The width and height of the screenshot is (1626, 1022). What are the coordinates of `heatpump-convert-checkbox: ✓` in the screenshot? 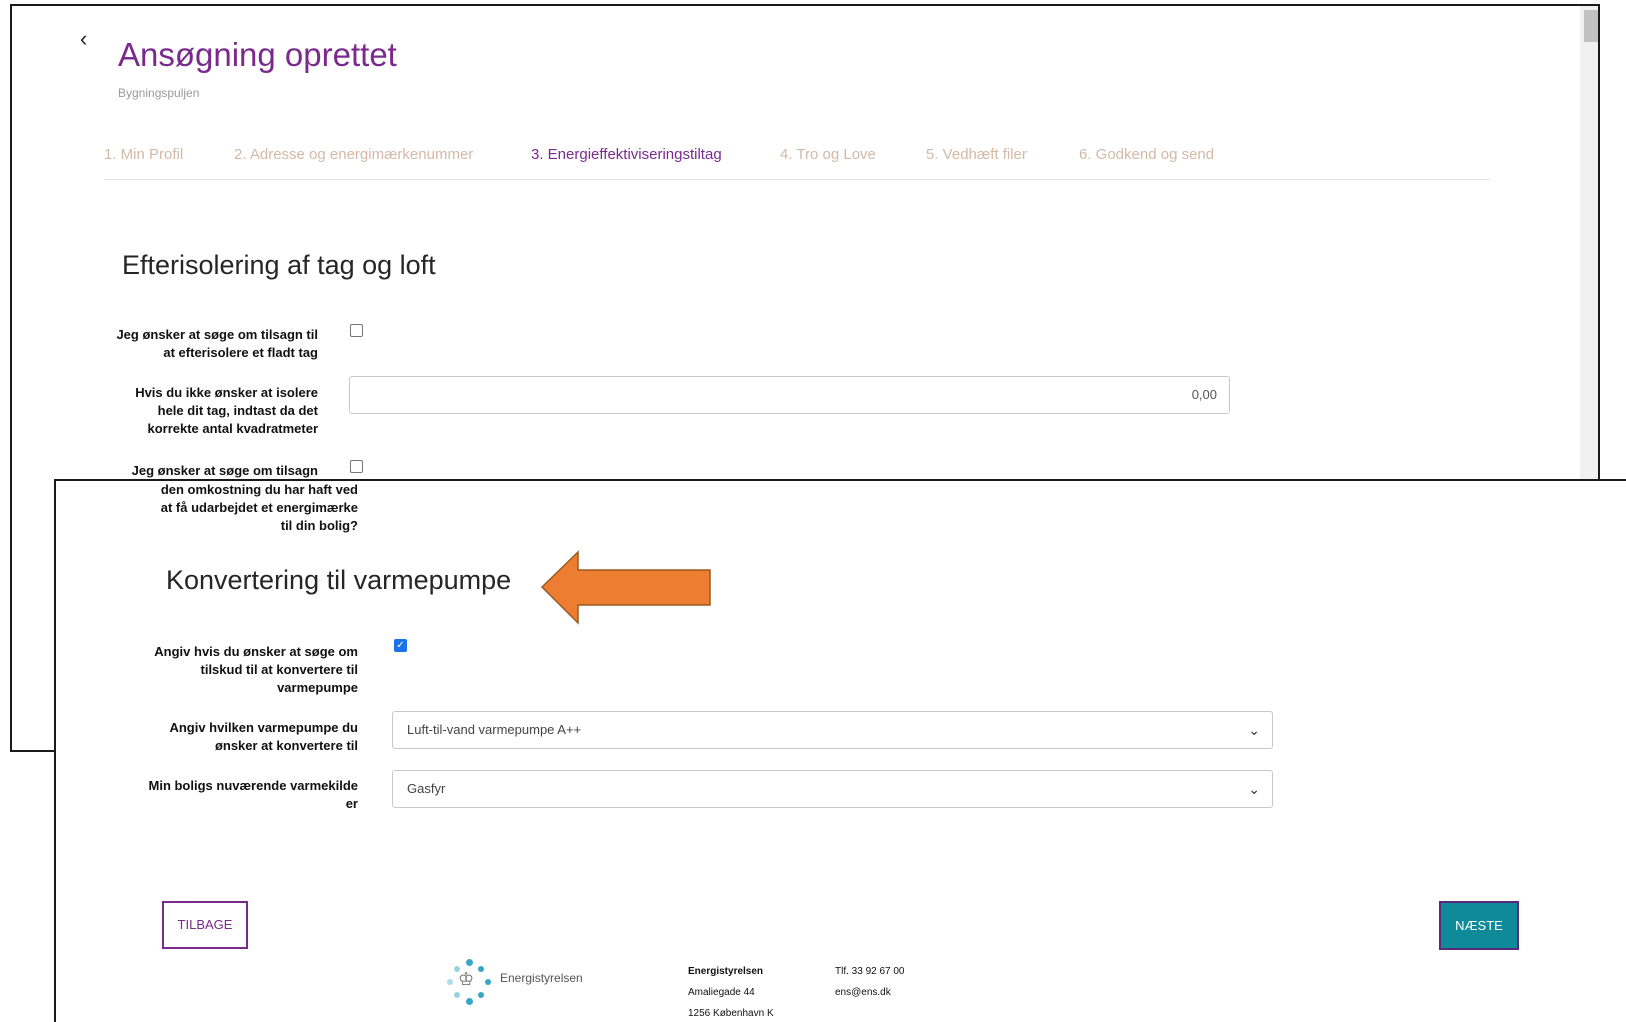 It's located at (400, 645).